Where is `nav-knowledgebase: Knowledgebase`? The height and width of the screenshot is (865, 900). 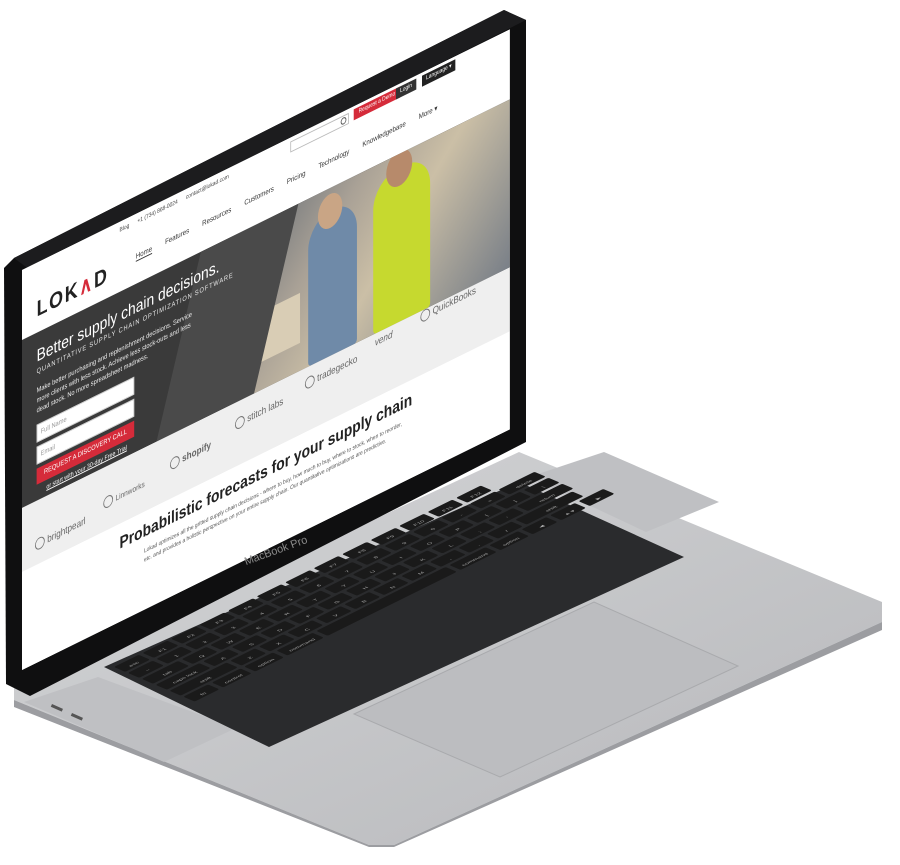
nav-knowledgebase: Knowledgebase is located at coordinates (383, 134).